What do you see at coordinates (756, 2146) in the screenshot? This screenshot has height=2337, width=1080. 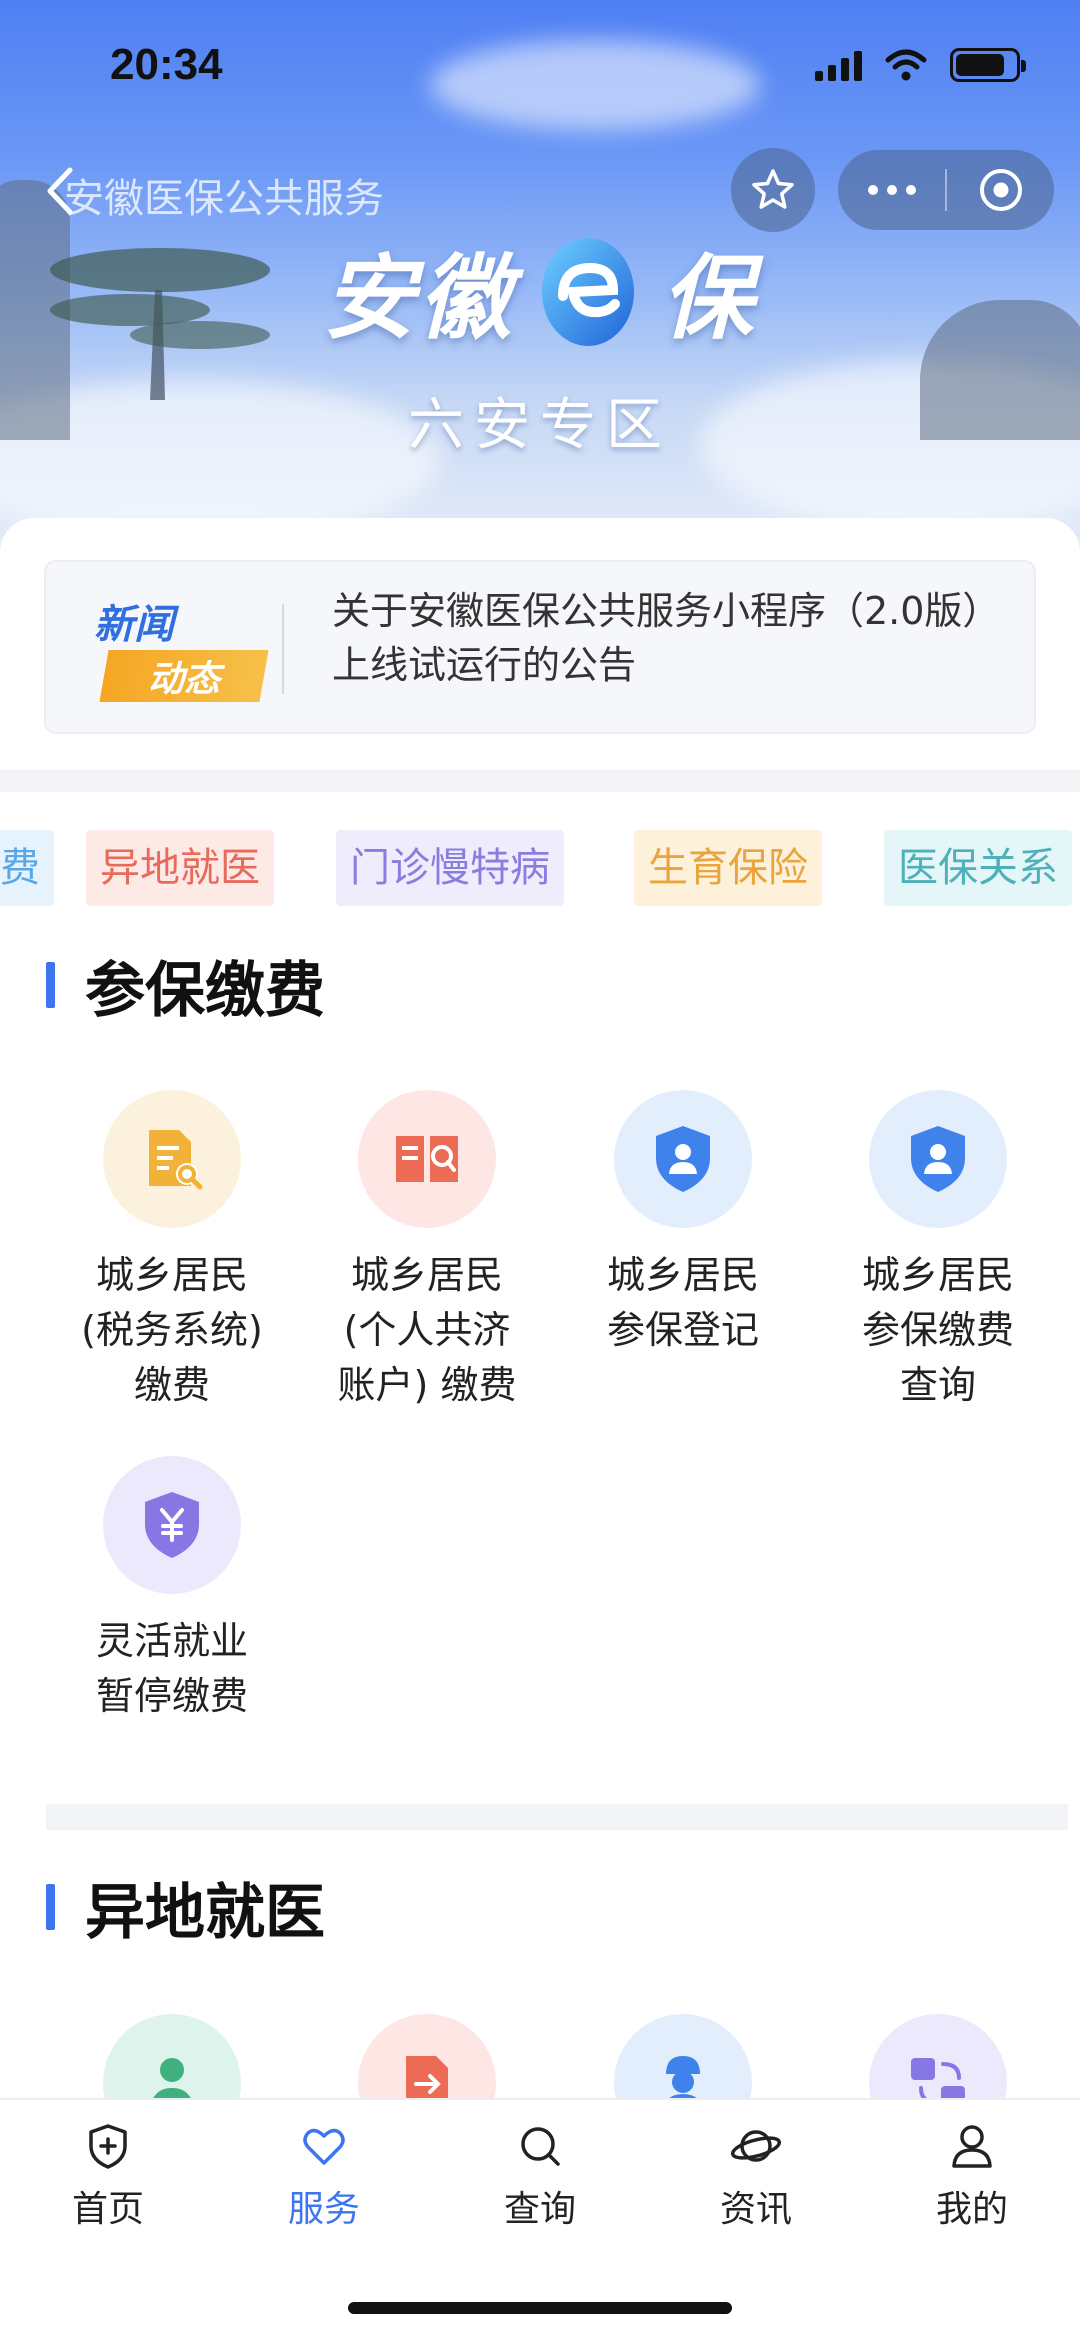 I see `planet-icon` at bounding box center [756, 2146].